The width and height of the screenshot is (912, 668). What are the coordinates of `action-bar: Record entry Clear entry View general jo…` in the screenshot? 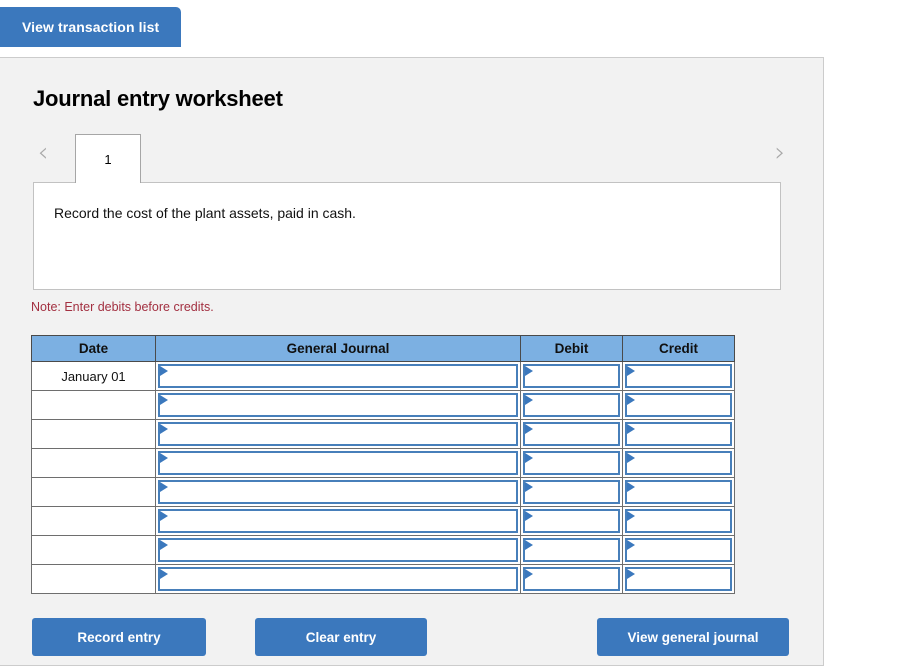 It's located at (412, 643).